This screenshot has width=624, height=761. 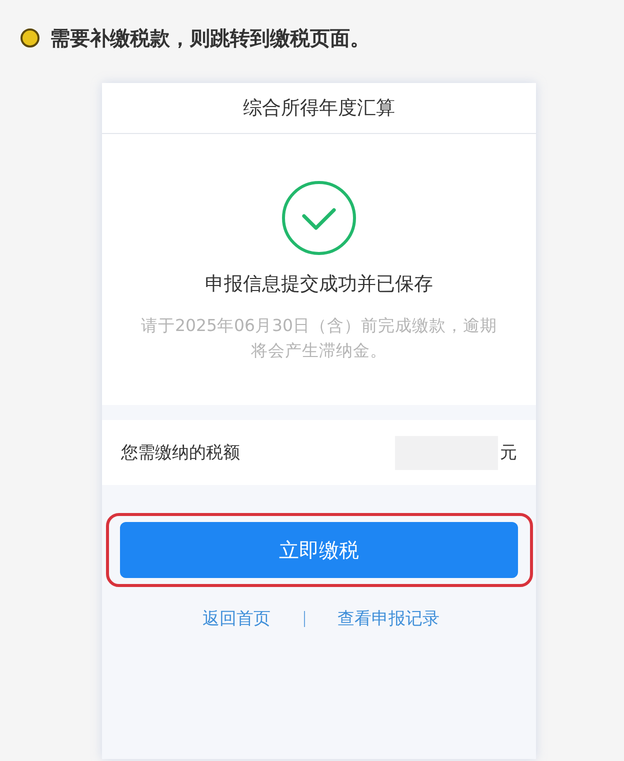 What do you see at coordinates (236, 619) in the screenshot?
I see `text-link: 返回首页` at bounding box center [236, 619].